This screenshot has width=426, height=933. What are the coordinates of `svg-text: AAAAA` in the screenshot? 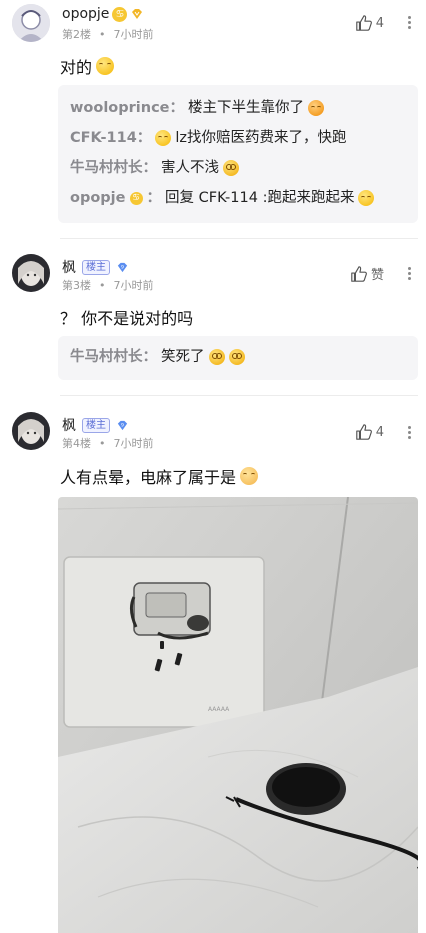 It's located at (219, 709).